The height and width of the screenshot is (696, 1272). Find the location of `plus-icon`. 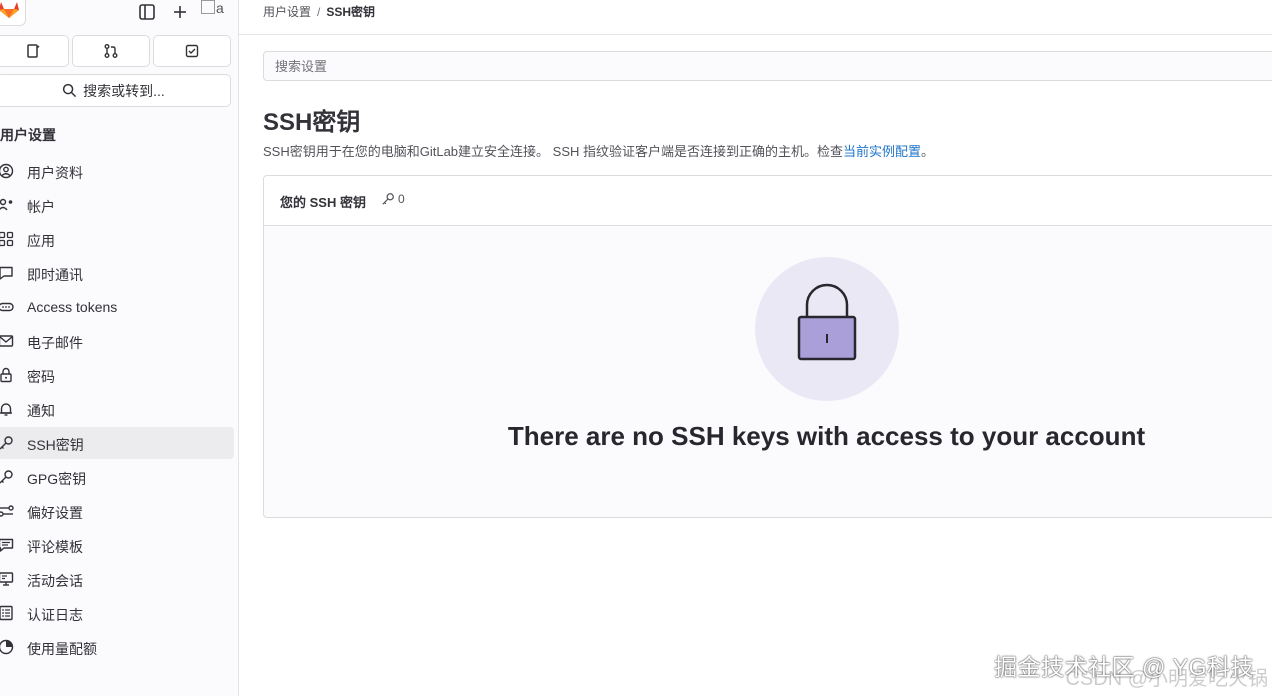

plus-icon is located at coordinates (180, 12).